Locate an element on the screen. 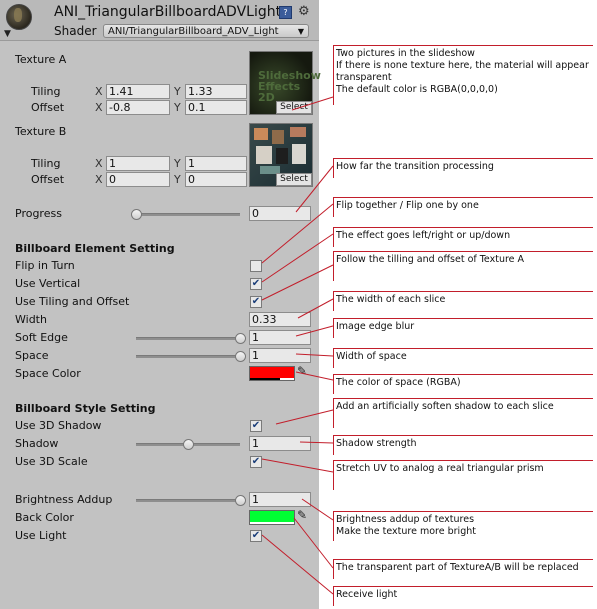 This screenshot has height=609, width=597. texture-b-tiling-y-field: 1 is located at coordinates (216, 163).